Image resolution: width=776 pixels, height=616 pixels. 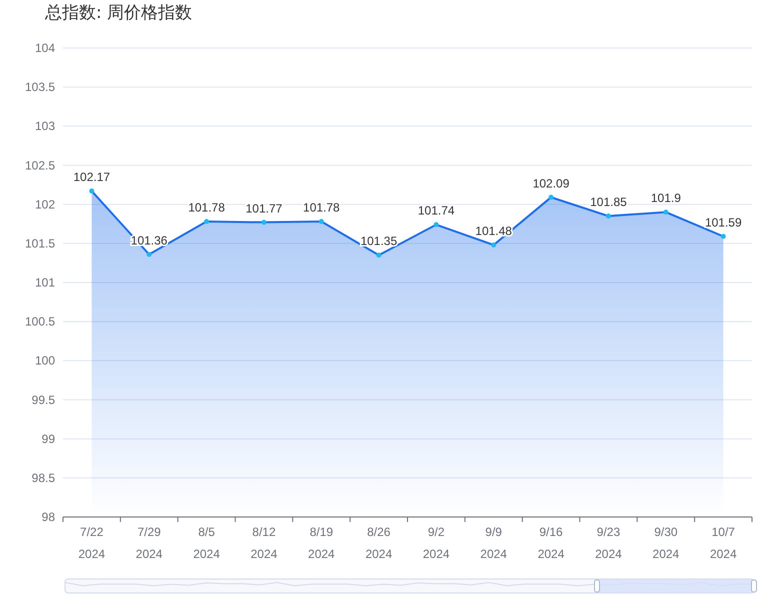 I want to click on axis-label: 102, so click(x=44, y=204).